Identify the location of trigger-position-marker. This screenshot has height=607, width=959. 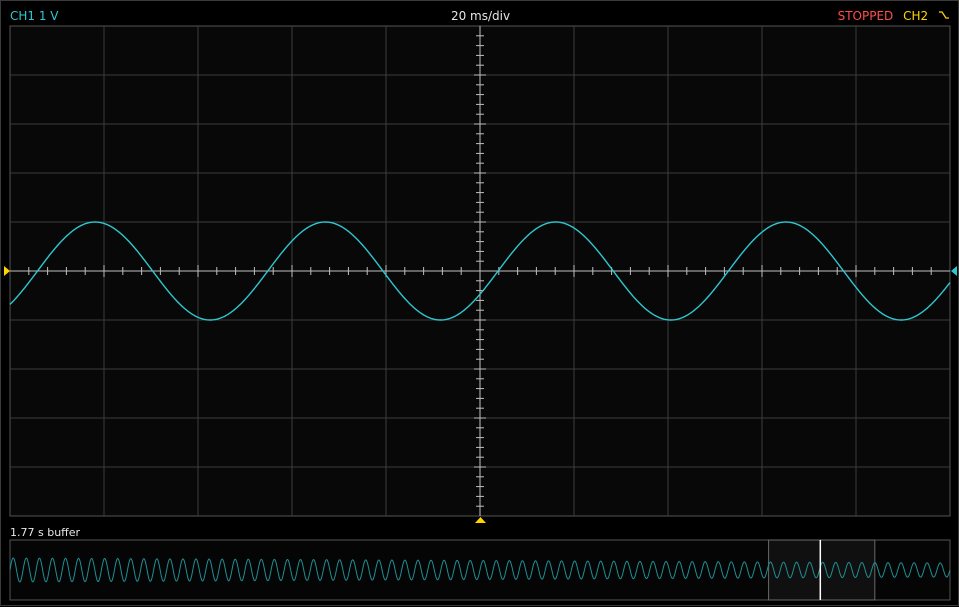
(480, 520).